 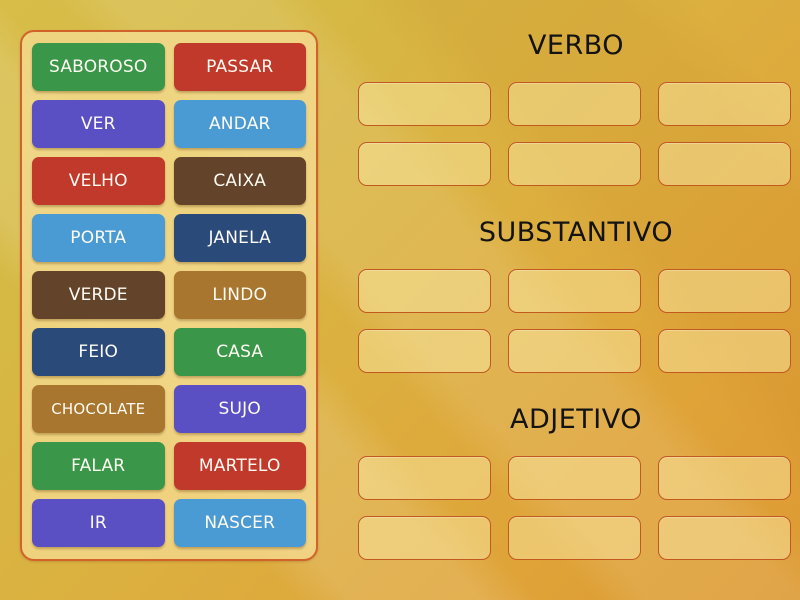 I want to click on word-tile: NASCER, so click(x=239, y=523).